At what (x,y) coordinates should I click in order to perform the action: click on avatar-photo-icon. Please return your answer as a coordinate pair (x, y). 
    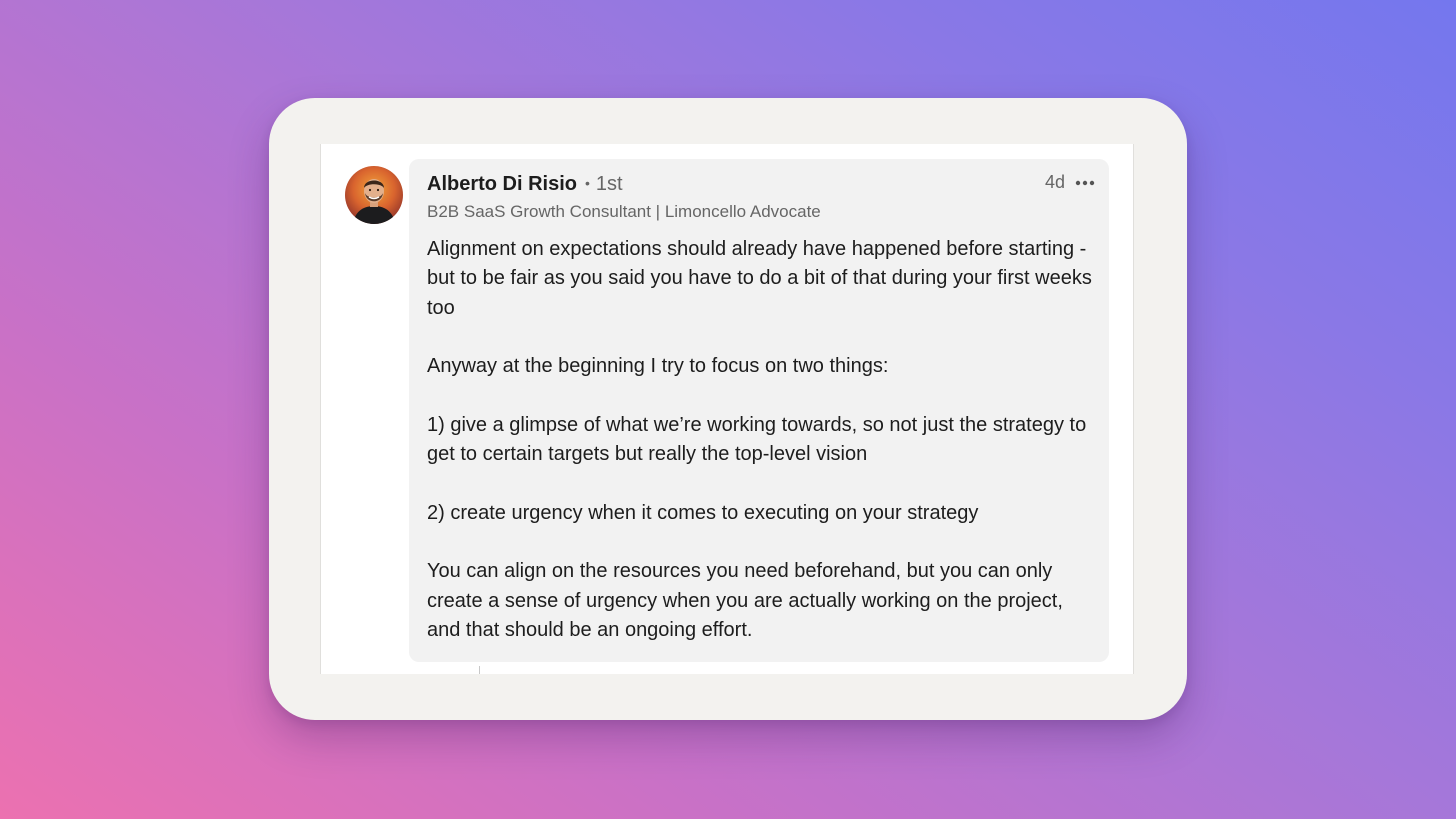
    Looking at the image, I should click on (374, 195).